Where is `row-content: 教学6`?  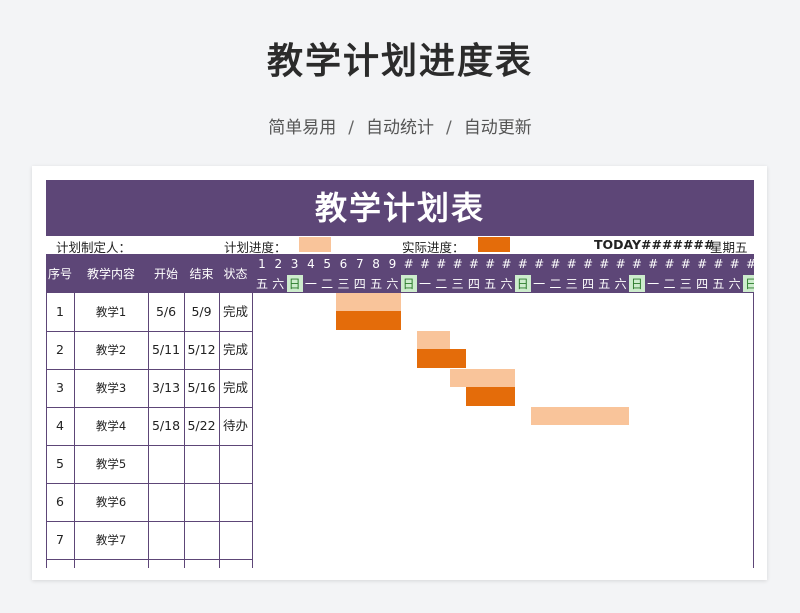
row-content: 教学6 is located at coordinates (111, 502).